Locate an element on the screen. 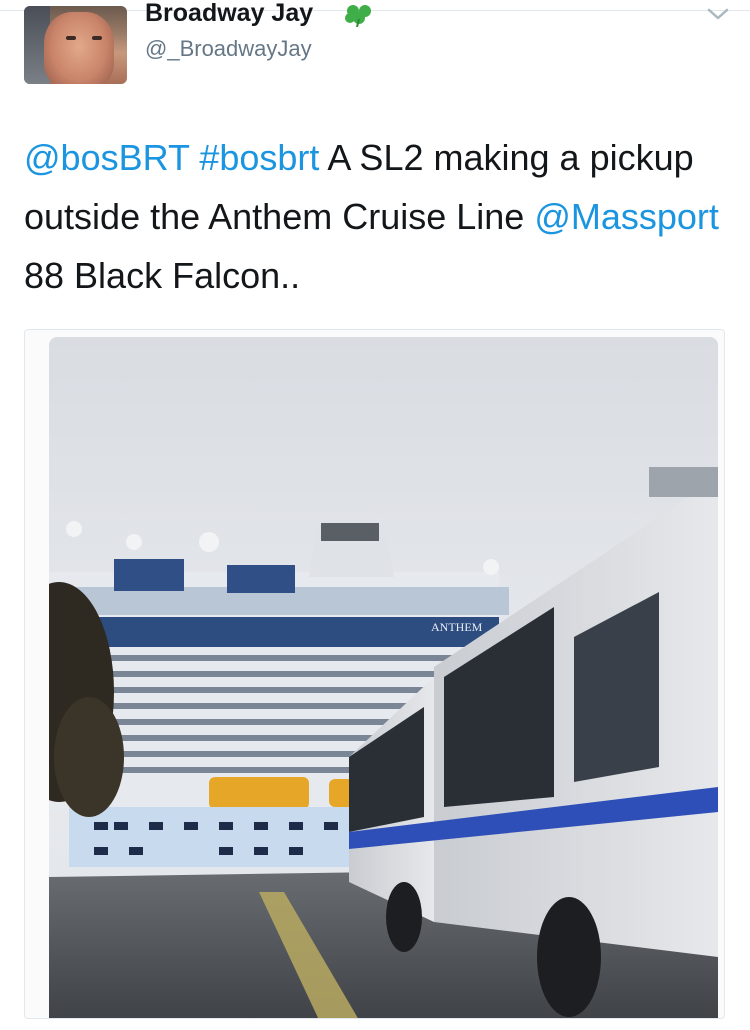 The height and width of the screenshot is (1030, 750). user-handle: @_BroadwayJay is located at coordinates (228, 49).